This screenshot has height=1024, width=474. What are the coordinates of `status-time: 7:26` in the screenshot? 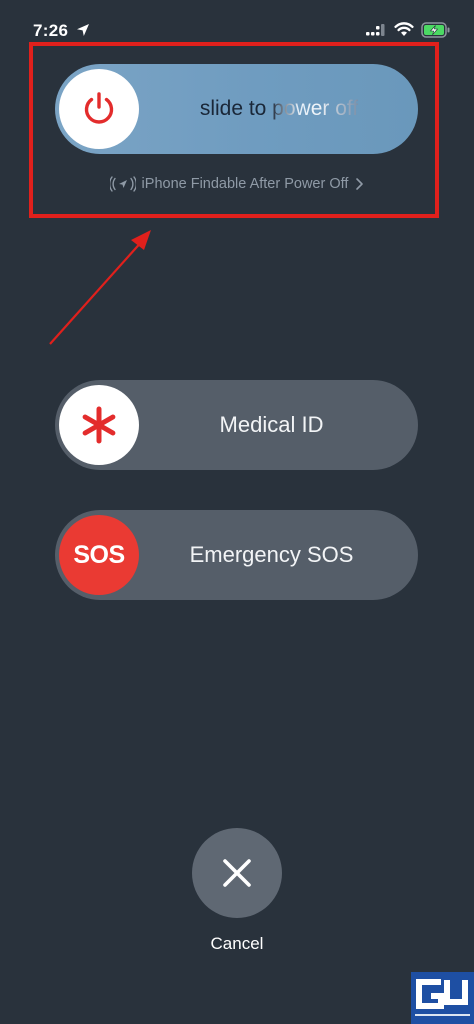 It's located at (51, 30).